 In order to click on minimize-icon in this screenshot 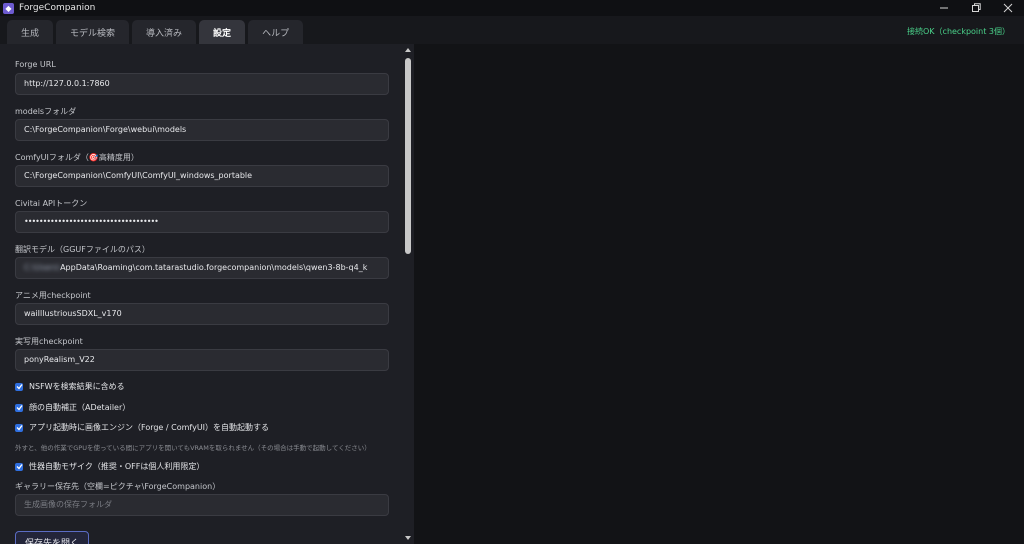, I will do `click(944, 8)`.